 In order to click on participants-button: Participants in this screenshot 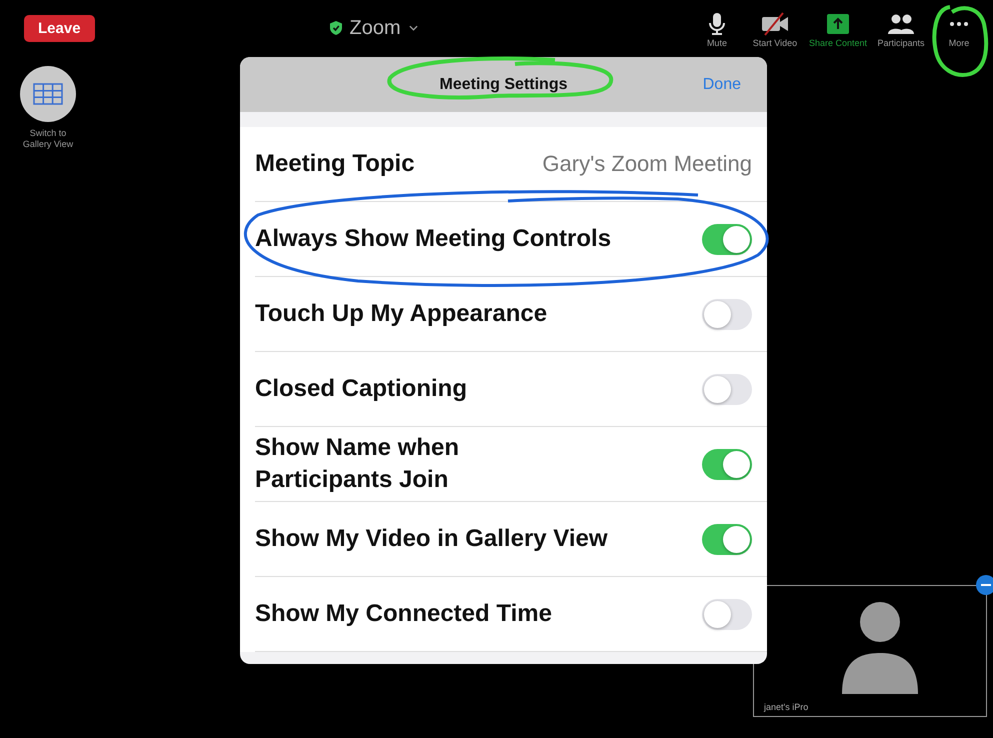, I will do `click(901, 30)`.